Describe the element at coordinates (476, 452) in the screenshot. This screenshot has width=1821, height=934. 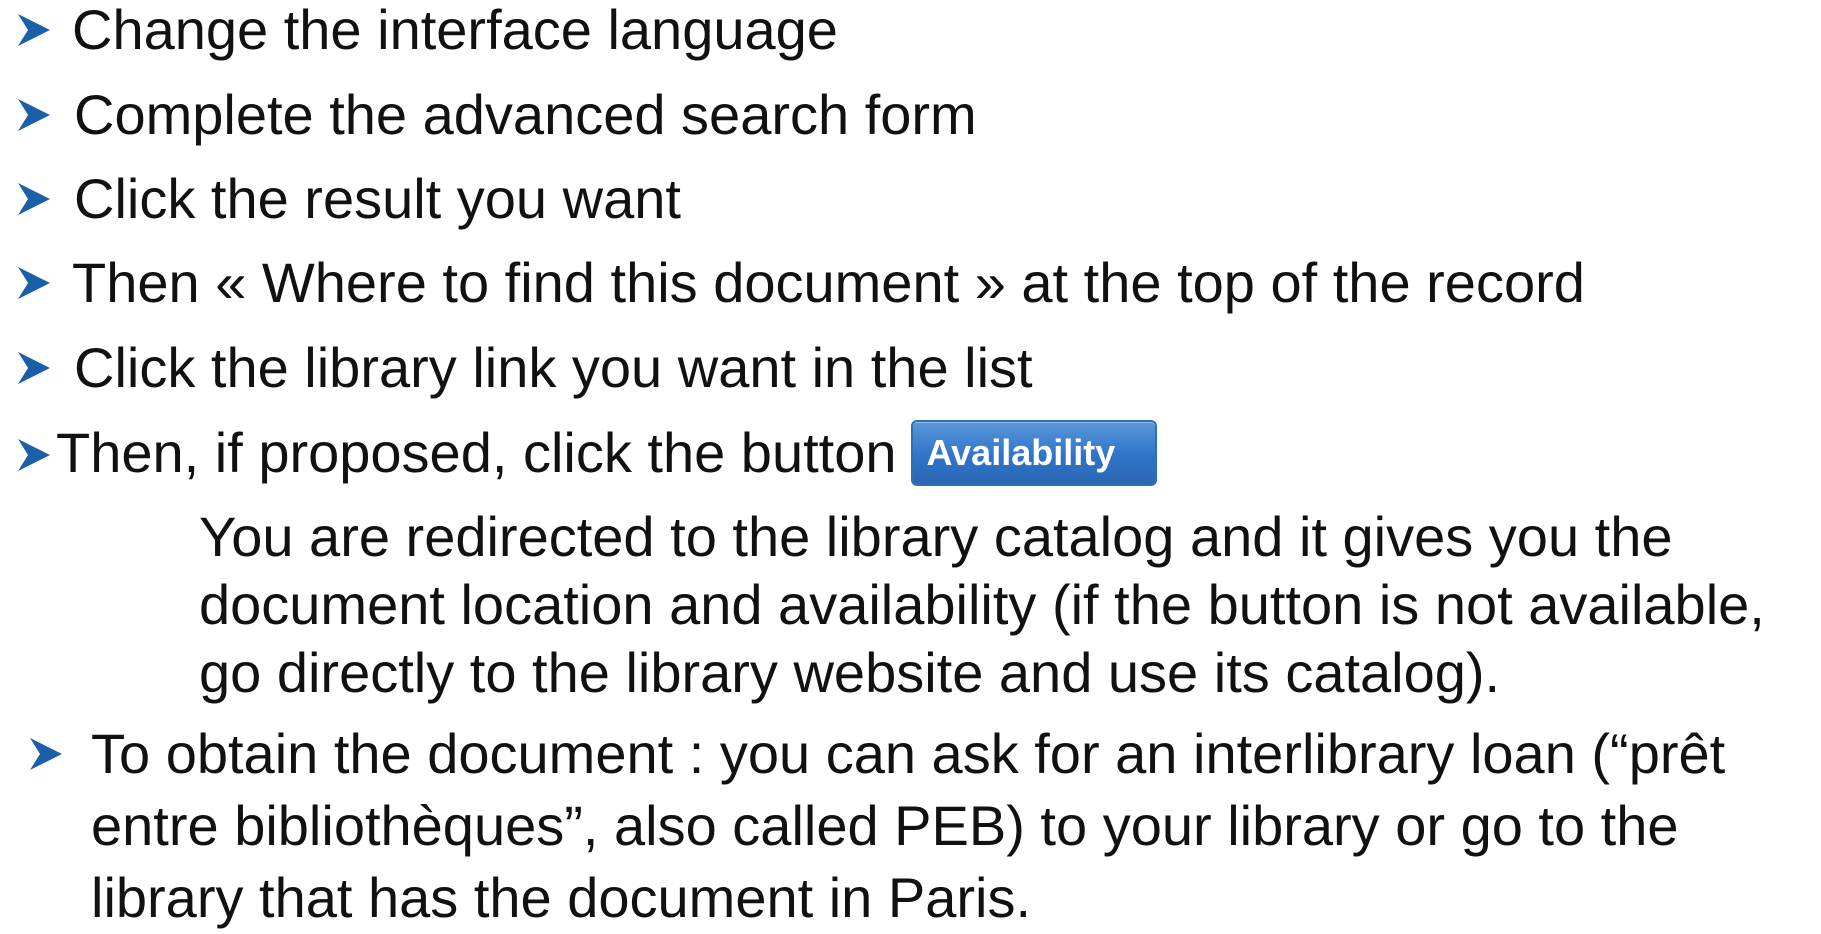
I see `bullet-text: Then, if proposed, click the button` at that location.